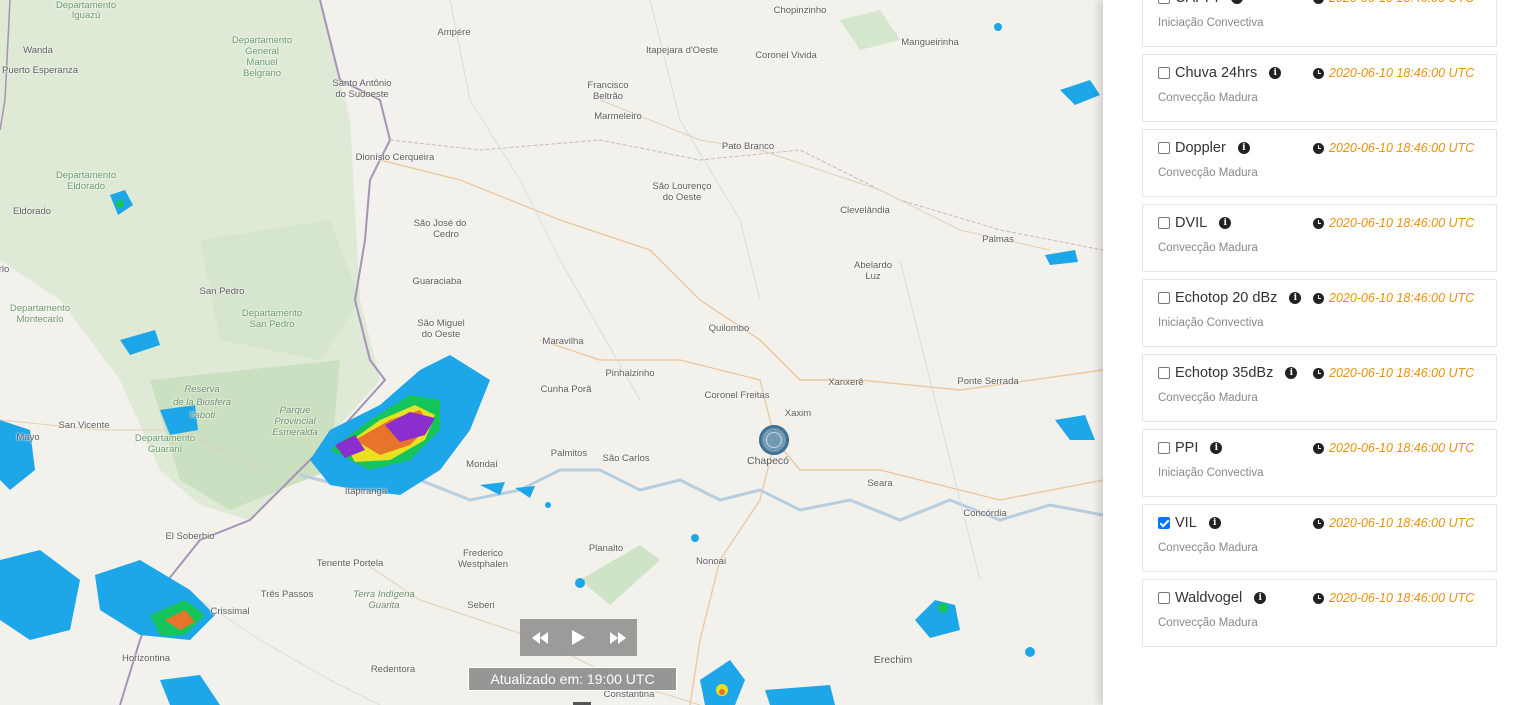 The image size is (1523, 705). Describe the element at coordinates (366, 491) in the screenshot. I see `place-label: Itapiranga` at that location.